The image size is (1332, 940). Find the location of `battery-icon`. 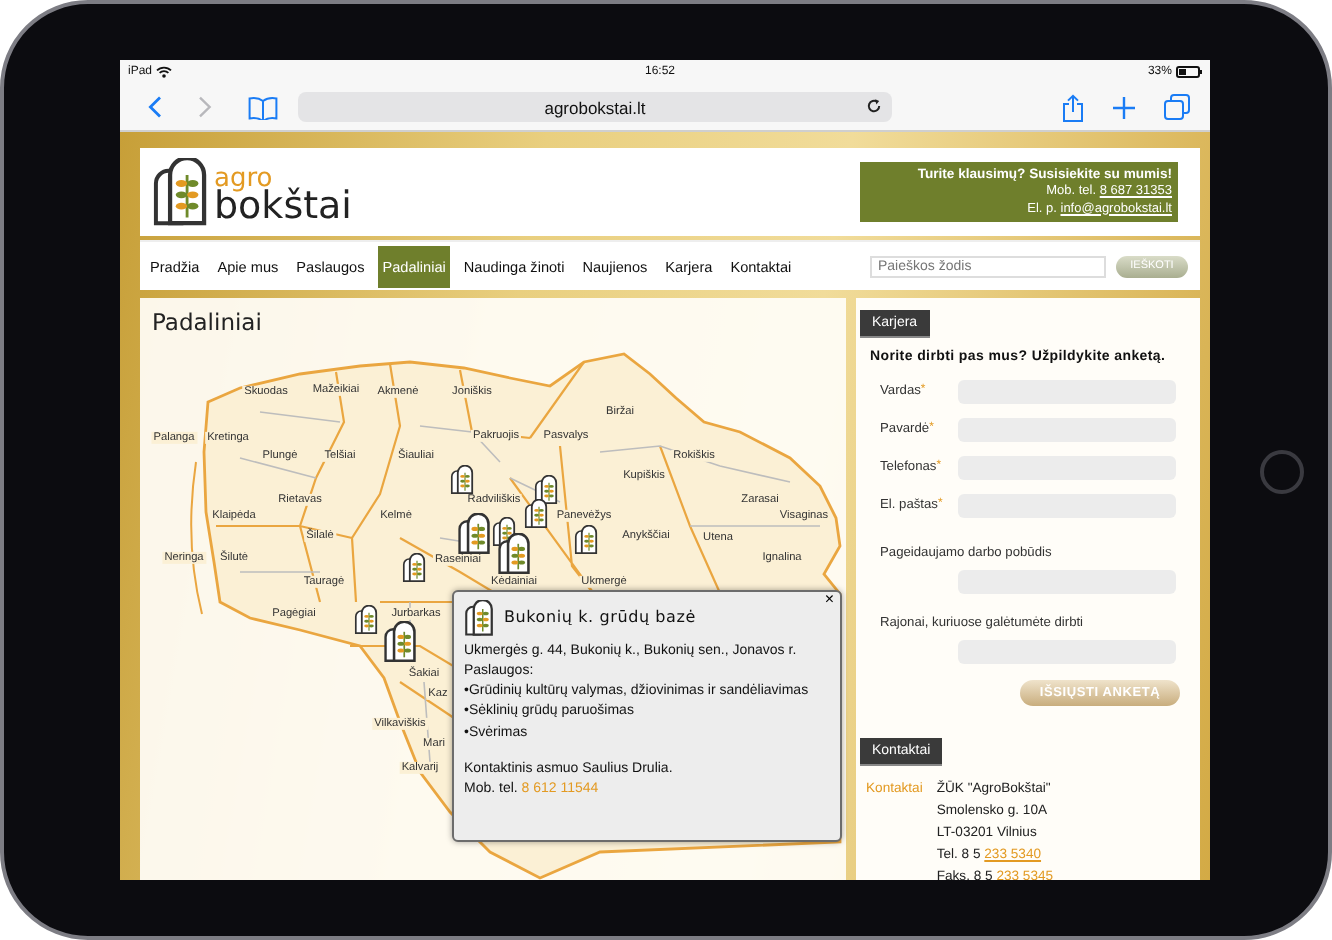

battery-icon is located at coordinates (1188, 72).